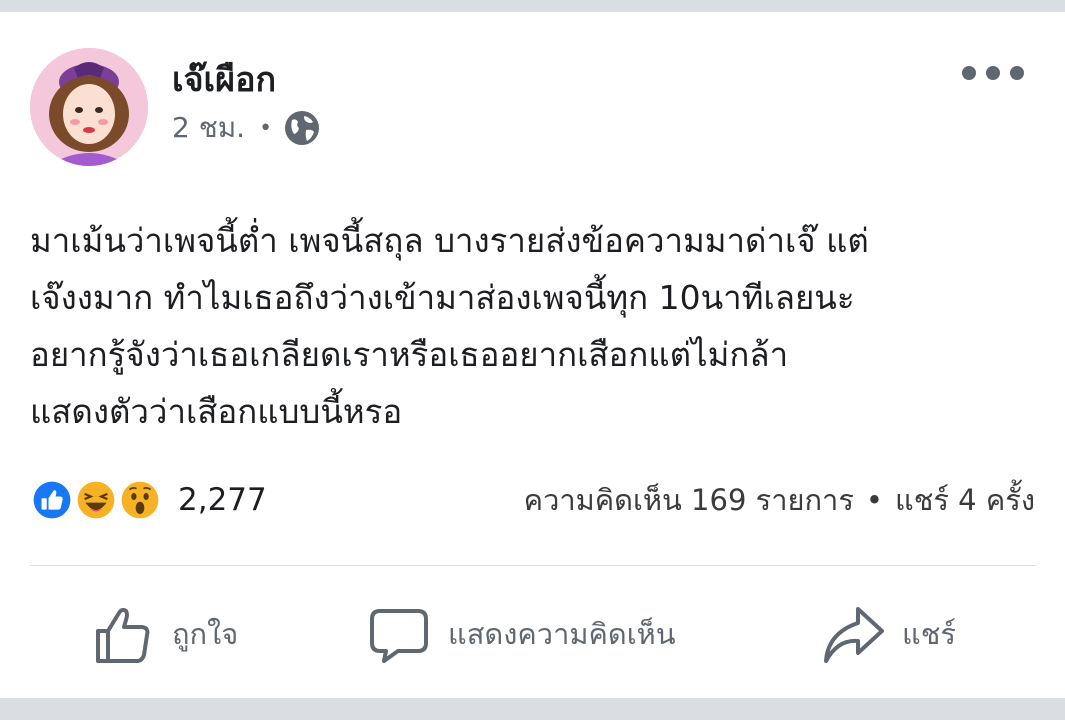  I want to click on reaction-count: 2,277, so click(222, 500).